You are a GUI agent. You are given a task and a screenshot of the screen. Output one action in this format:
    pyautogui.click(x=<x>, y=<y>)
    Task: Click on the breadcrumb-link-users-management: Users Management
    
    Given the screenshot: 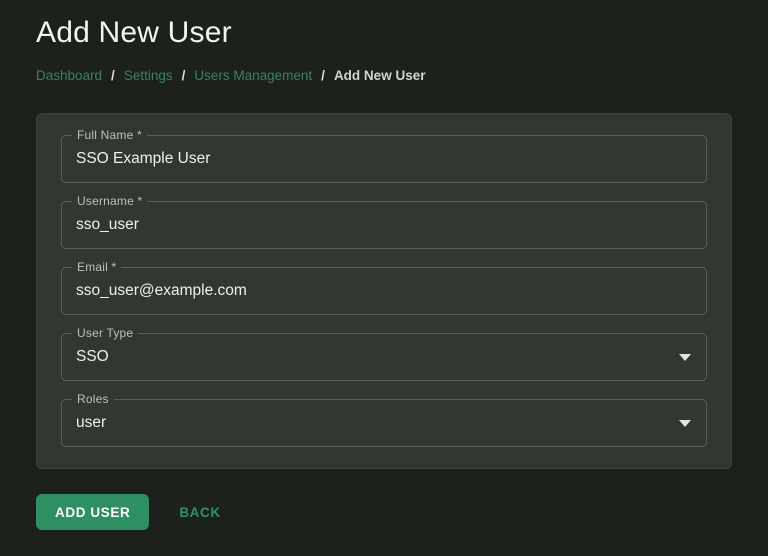 What is the action you would take?
    pyautogui.click(x=253, y=76)
    